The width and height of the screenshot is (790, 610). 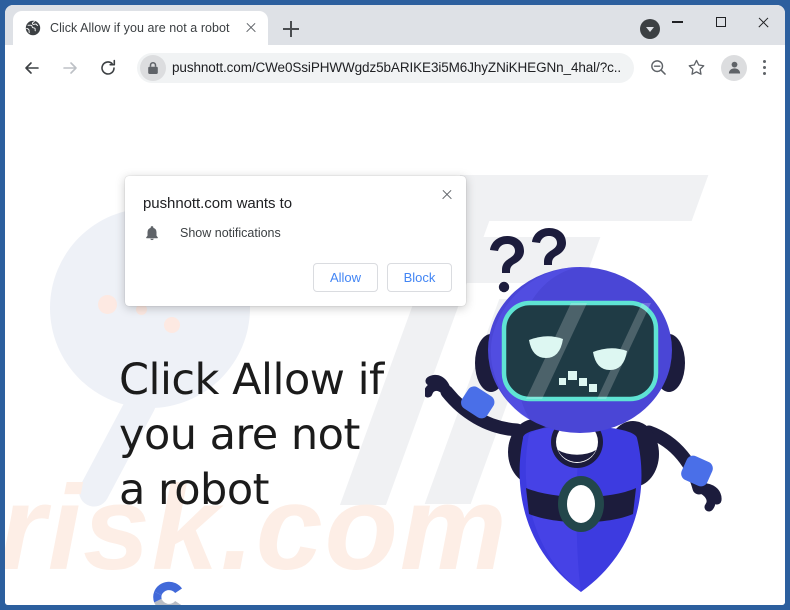 I want to click on robot-right-hand, so click(x=708, y=497).